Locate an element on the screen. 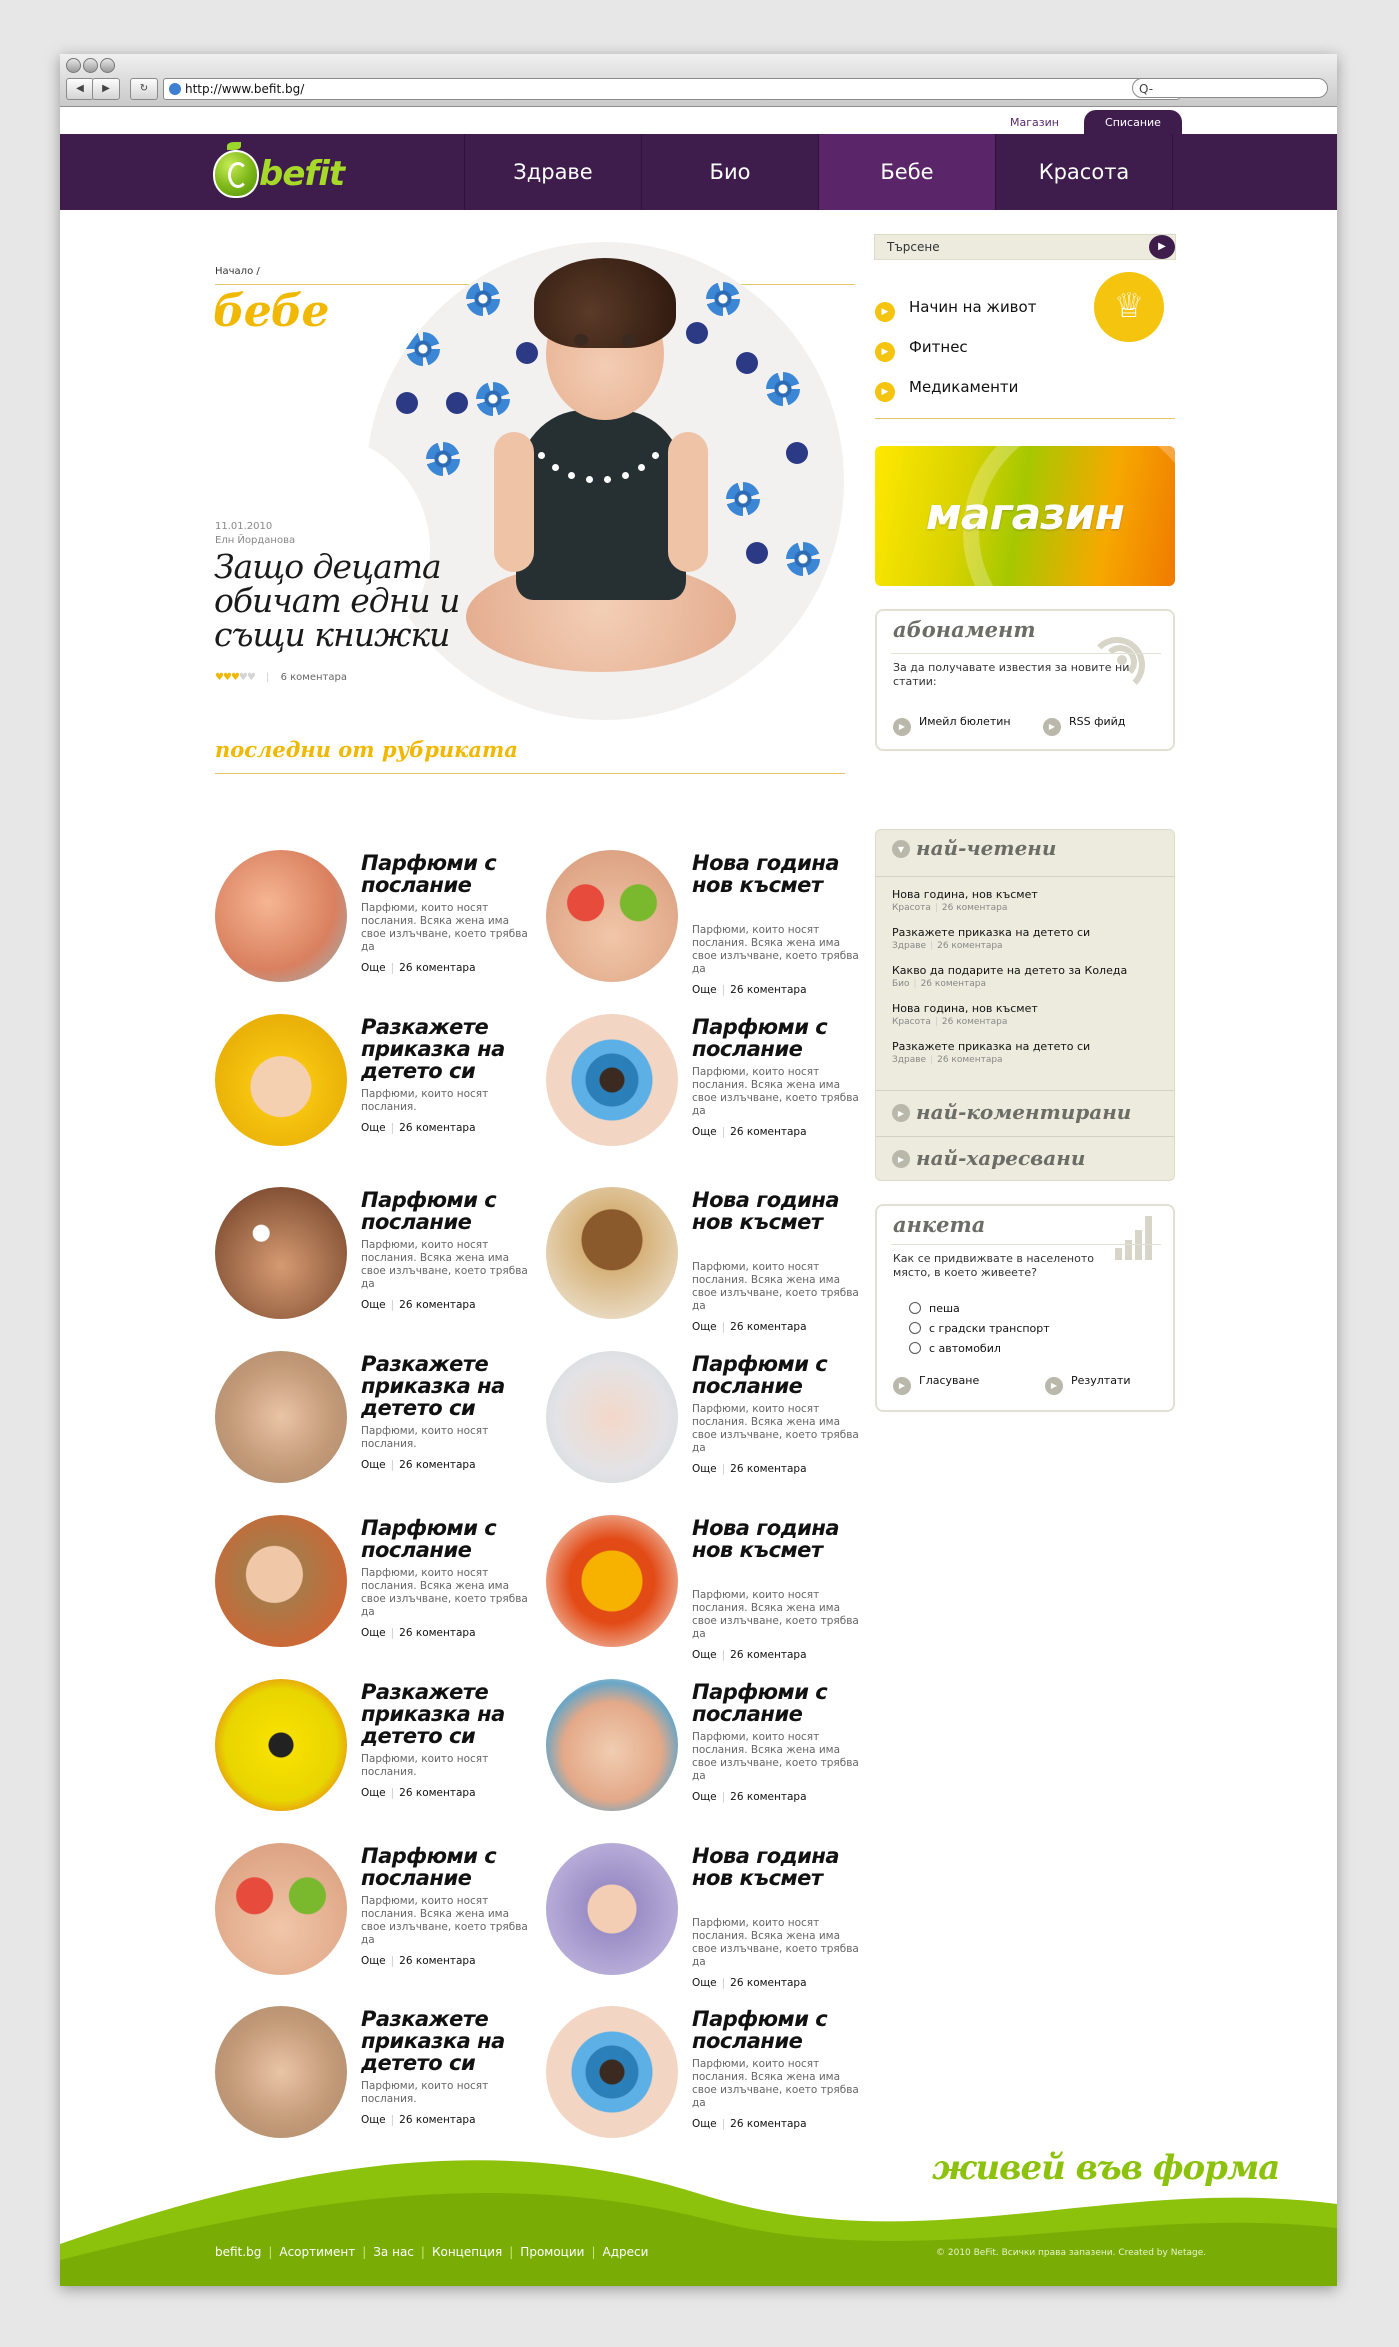 This screenshot has width=1399, height=2347. footer-link: За нас is located at coordinates (393, 2252).